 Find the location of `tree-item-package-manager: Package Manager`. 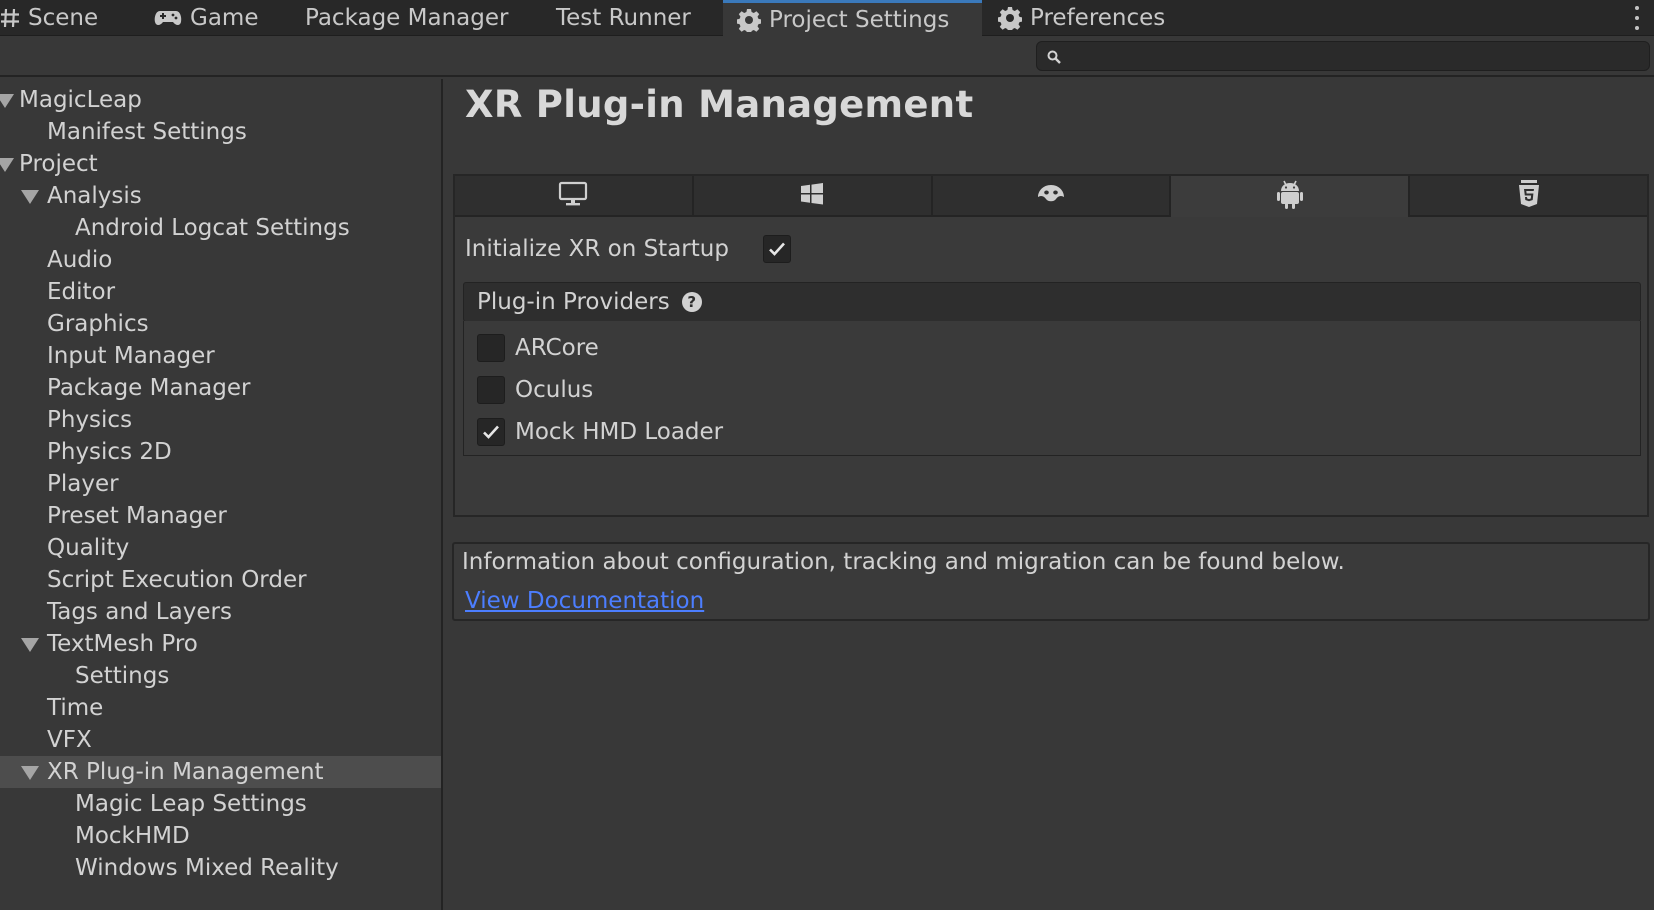

tree-item-package-manager: Package Manager is located at coordinates (220, 388).